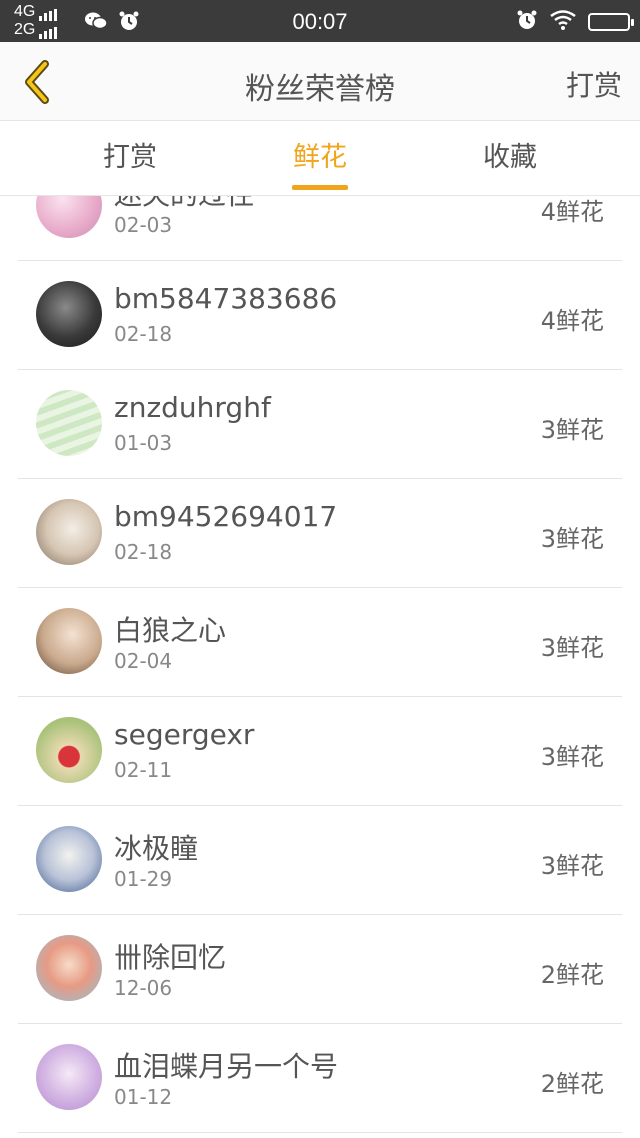 The height and width of the screenshot is (1138, 640). What do you see at coordinates (143, 988) in the screenshot?
I see `fan-date: 12-06` at bounding box center [143, 988].